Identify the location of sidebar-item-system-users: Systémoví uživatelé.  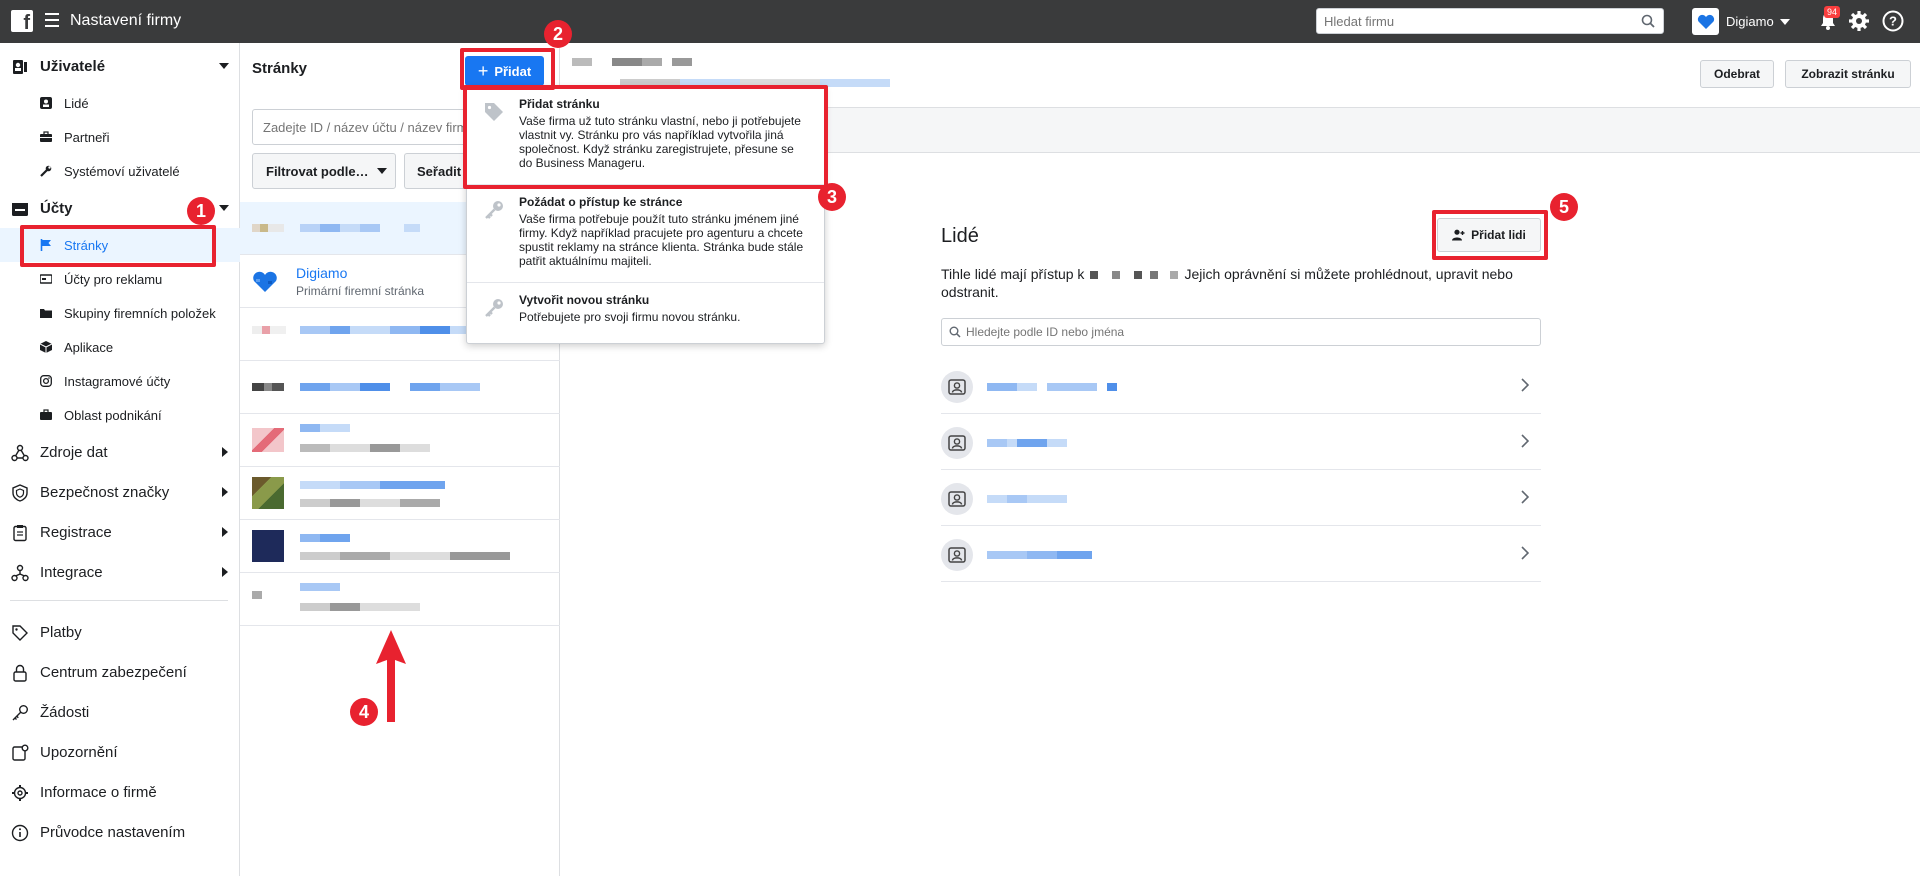
(120, 171).